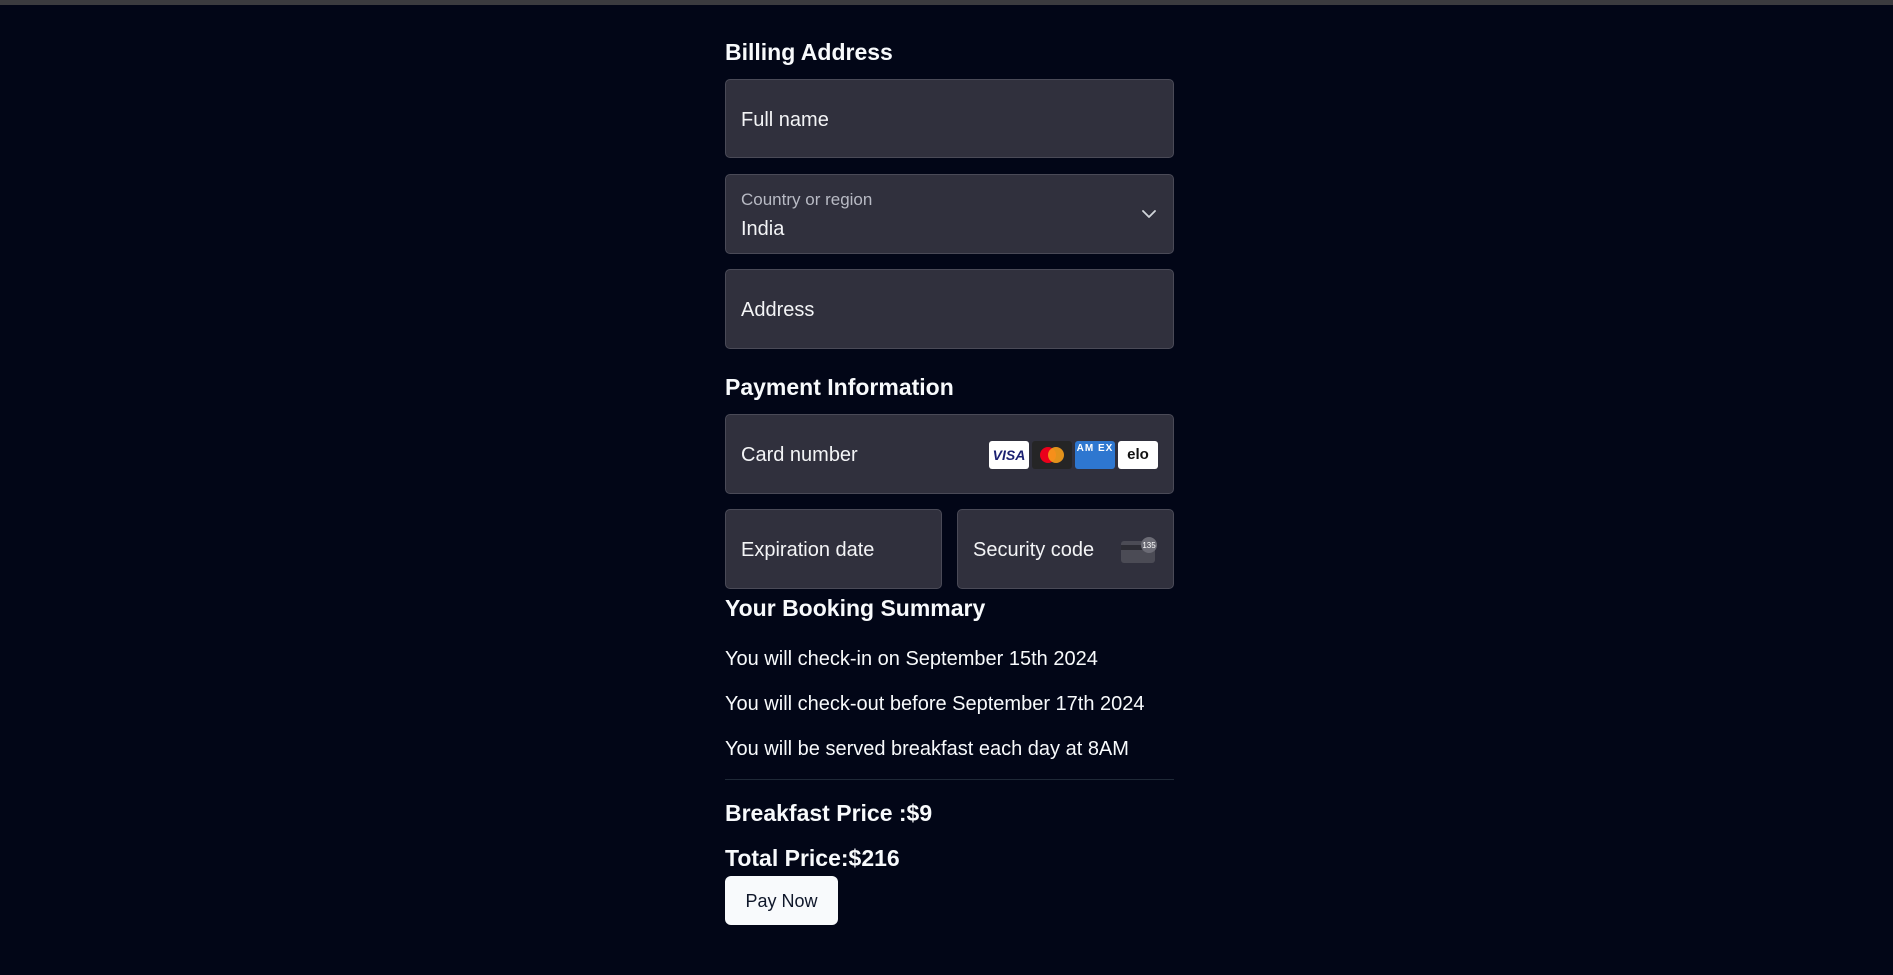  I want to click on elo-logo-text: elo, so click(1138, 454).